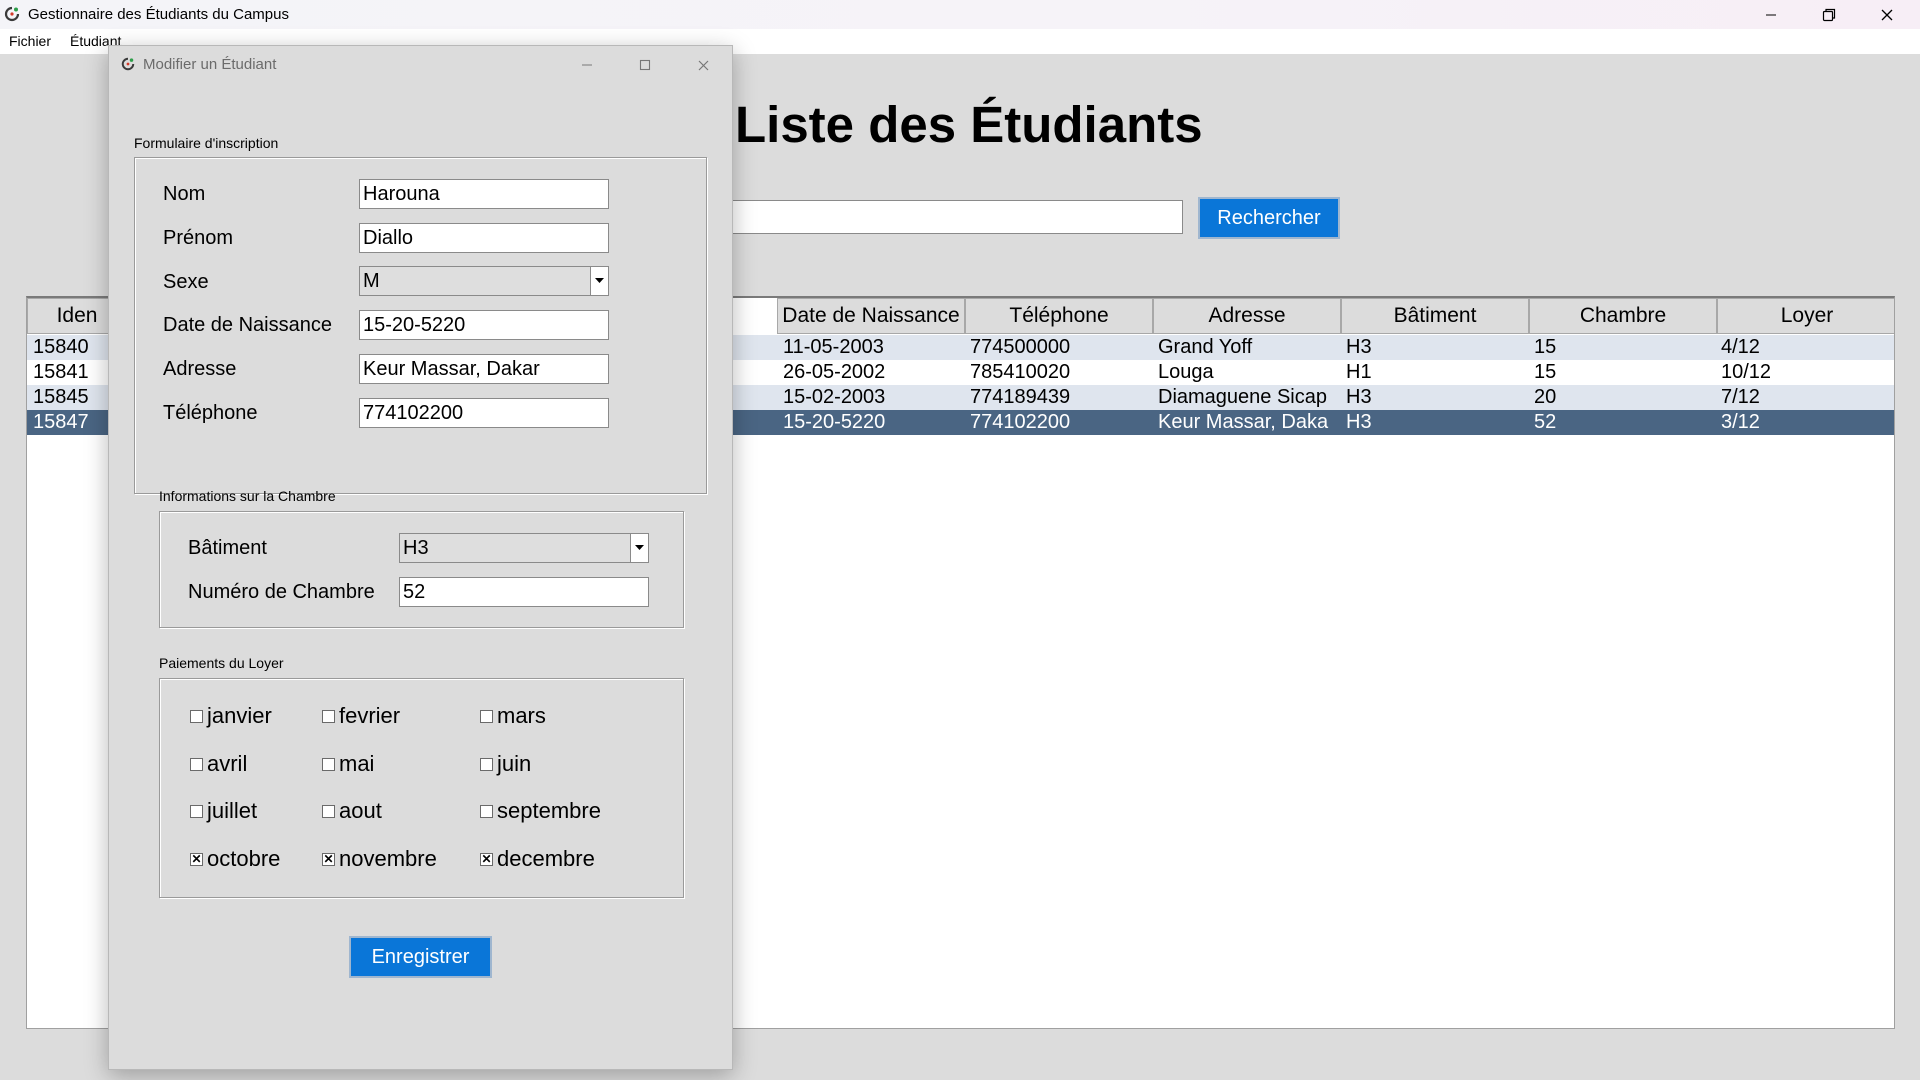 This screenshot has width=1920, height=1080. I want to click on cell-id: 15840, so click(61, 347).